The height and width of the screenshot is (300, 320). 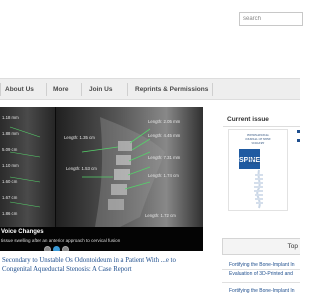 I want to click on nav-item-about-us: About Us, so click(x=19, y=89).